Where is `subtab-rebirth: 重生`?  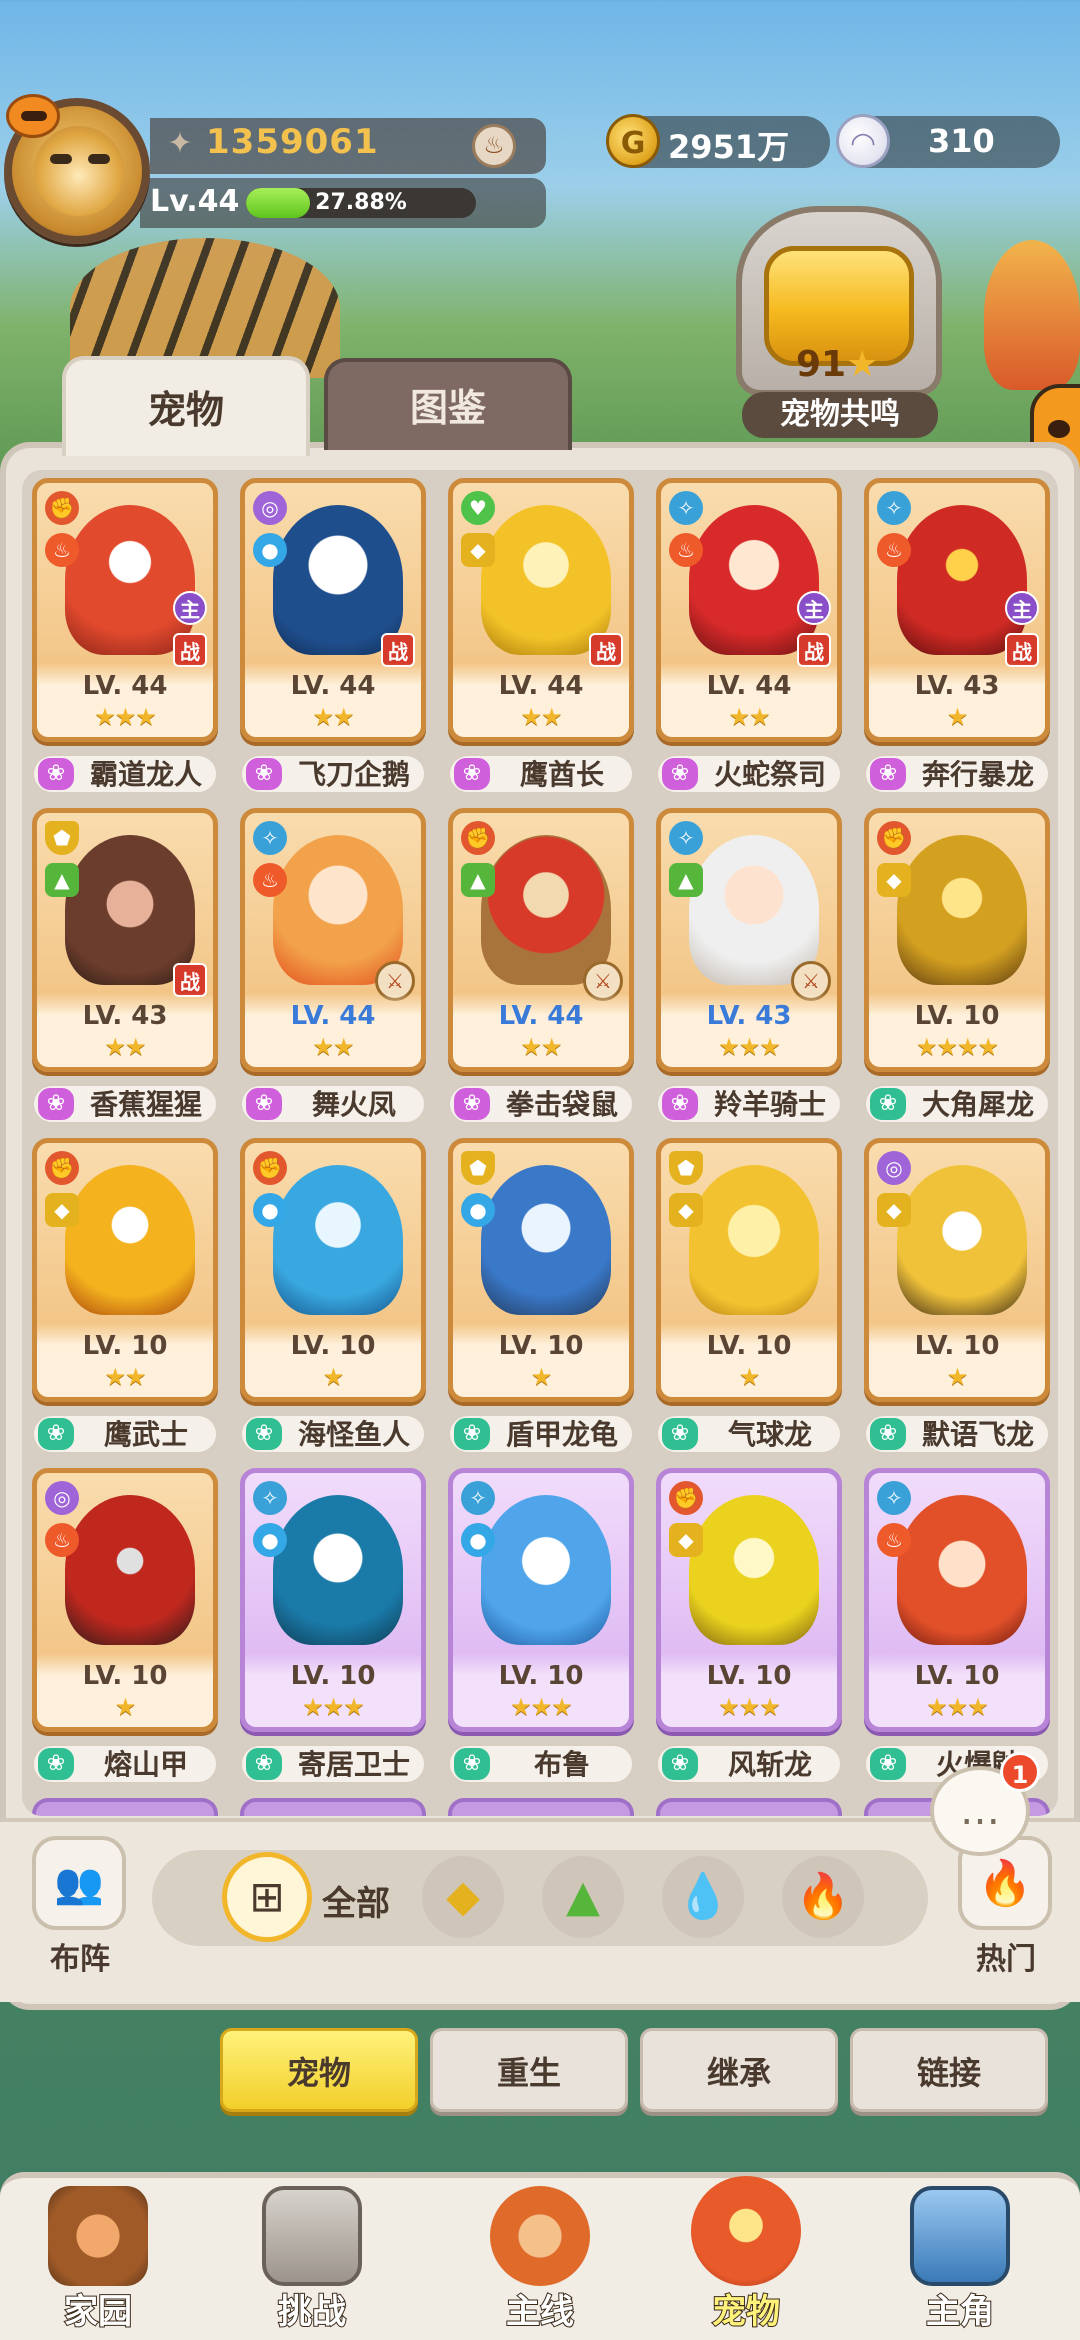 subtab-rebirth: 重生 is located at coordinates (529, 2070).